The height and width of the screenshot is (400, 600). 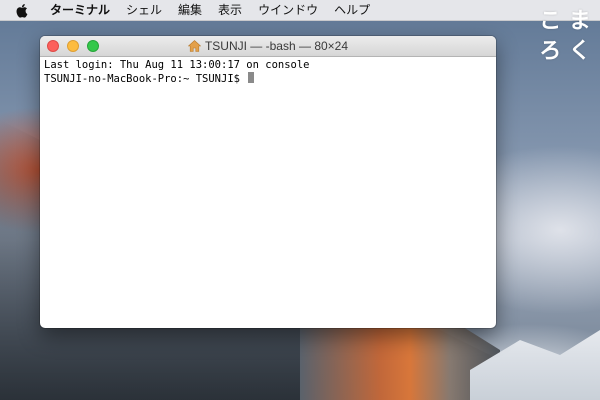 I want to click on minimize-button, so click(x=73, y=46).